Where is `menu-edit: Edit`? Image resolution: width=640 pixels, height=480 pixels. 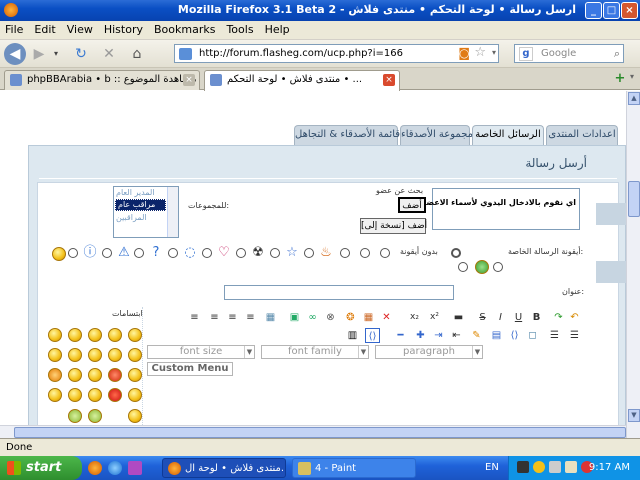
menu-edit: Edit is located at coordinates (45, 28).